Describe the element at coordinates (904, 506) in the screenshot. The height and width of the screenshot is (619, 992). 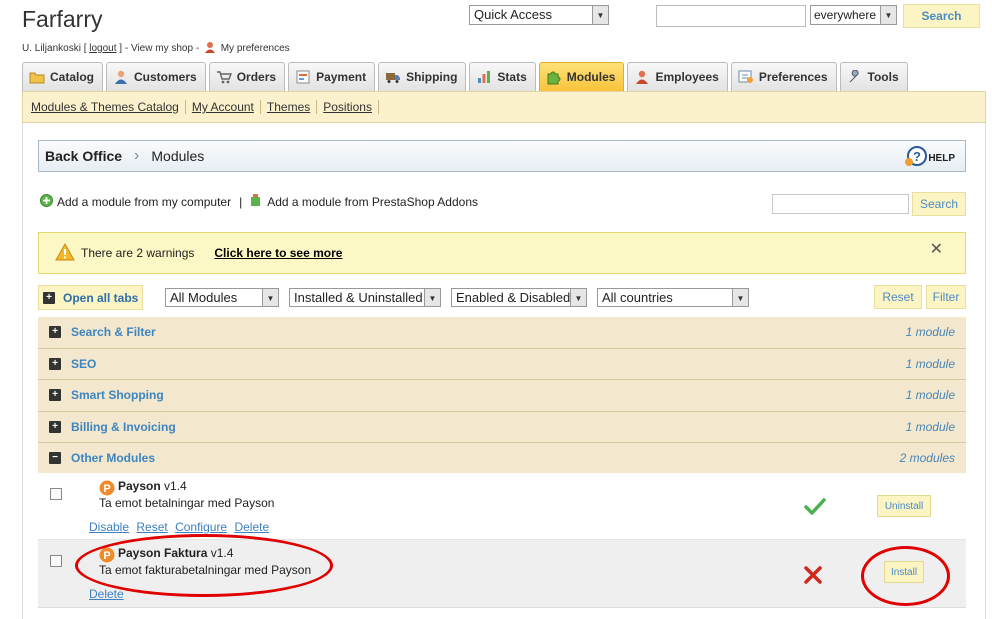
I see `uninstall-button: Uninstall` at that location.